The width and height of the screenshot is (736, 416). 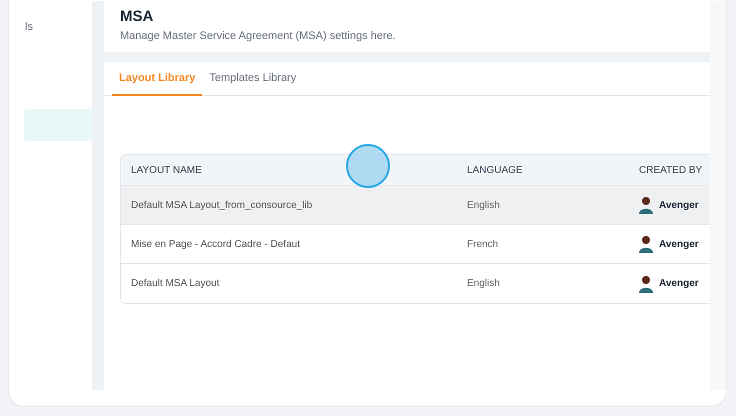 I want to click on tab: Templates Library, so click(x=253, y=79).